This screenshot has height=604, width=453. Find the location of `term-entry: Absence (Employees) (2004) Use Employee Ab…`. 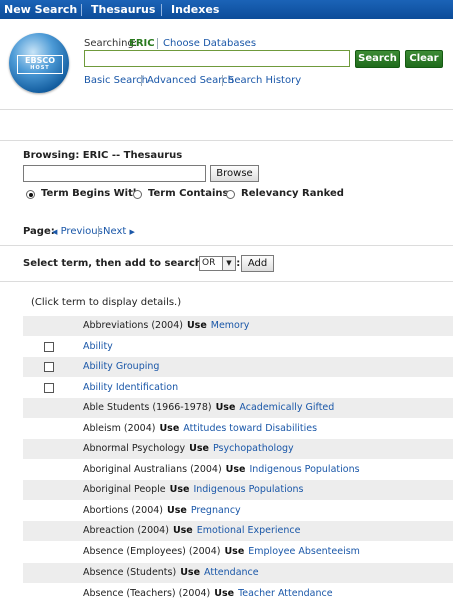

term-entry: Absence (Employees) (2004) Use Employee Ab… is located at coordinates (221, 552).